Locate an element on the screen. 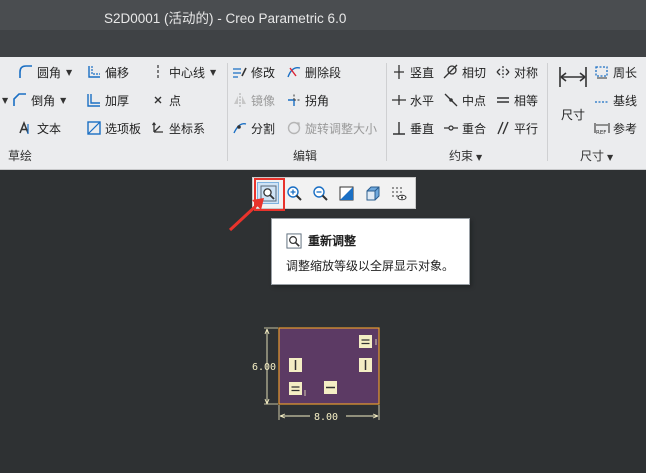 This screenshot has width=646, height=473. offset-label: 偏移 is located at coordinates (117, 72).